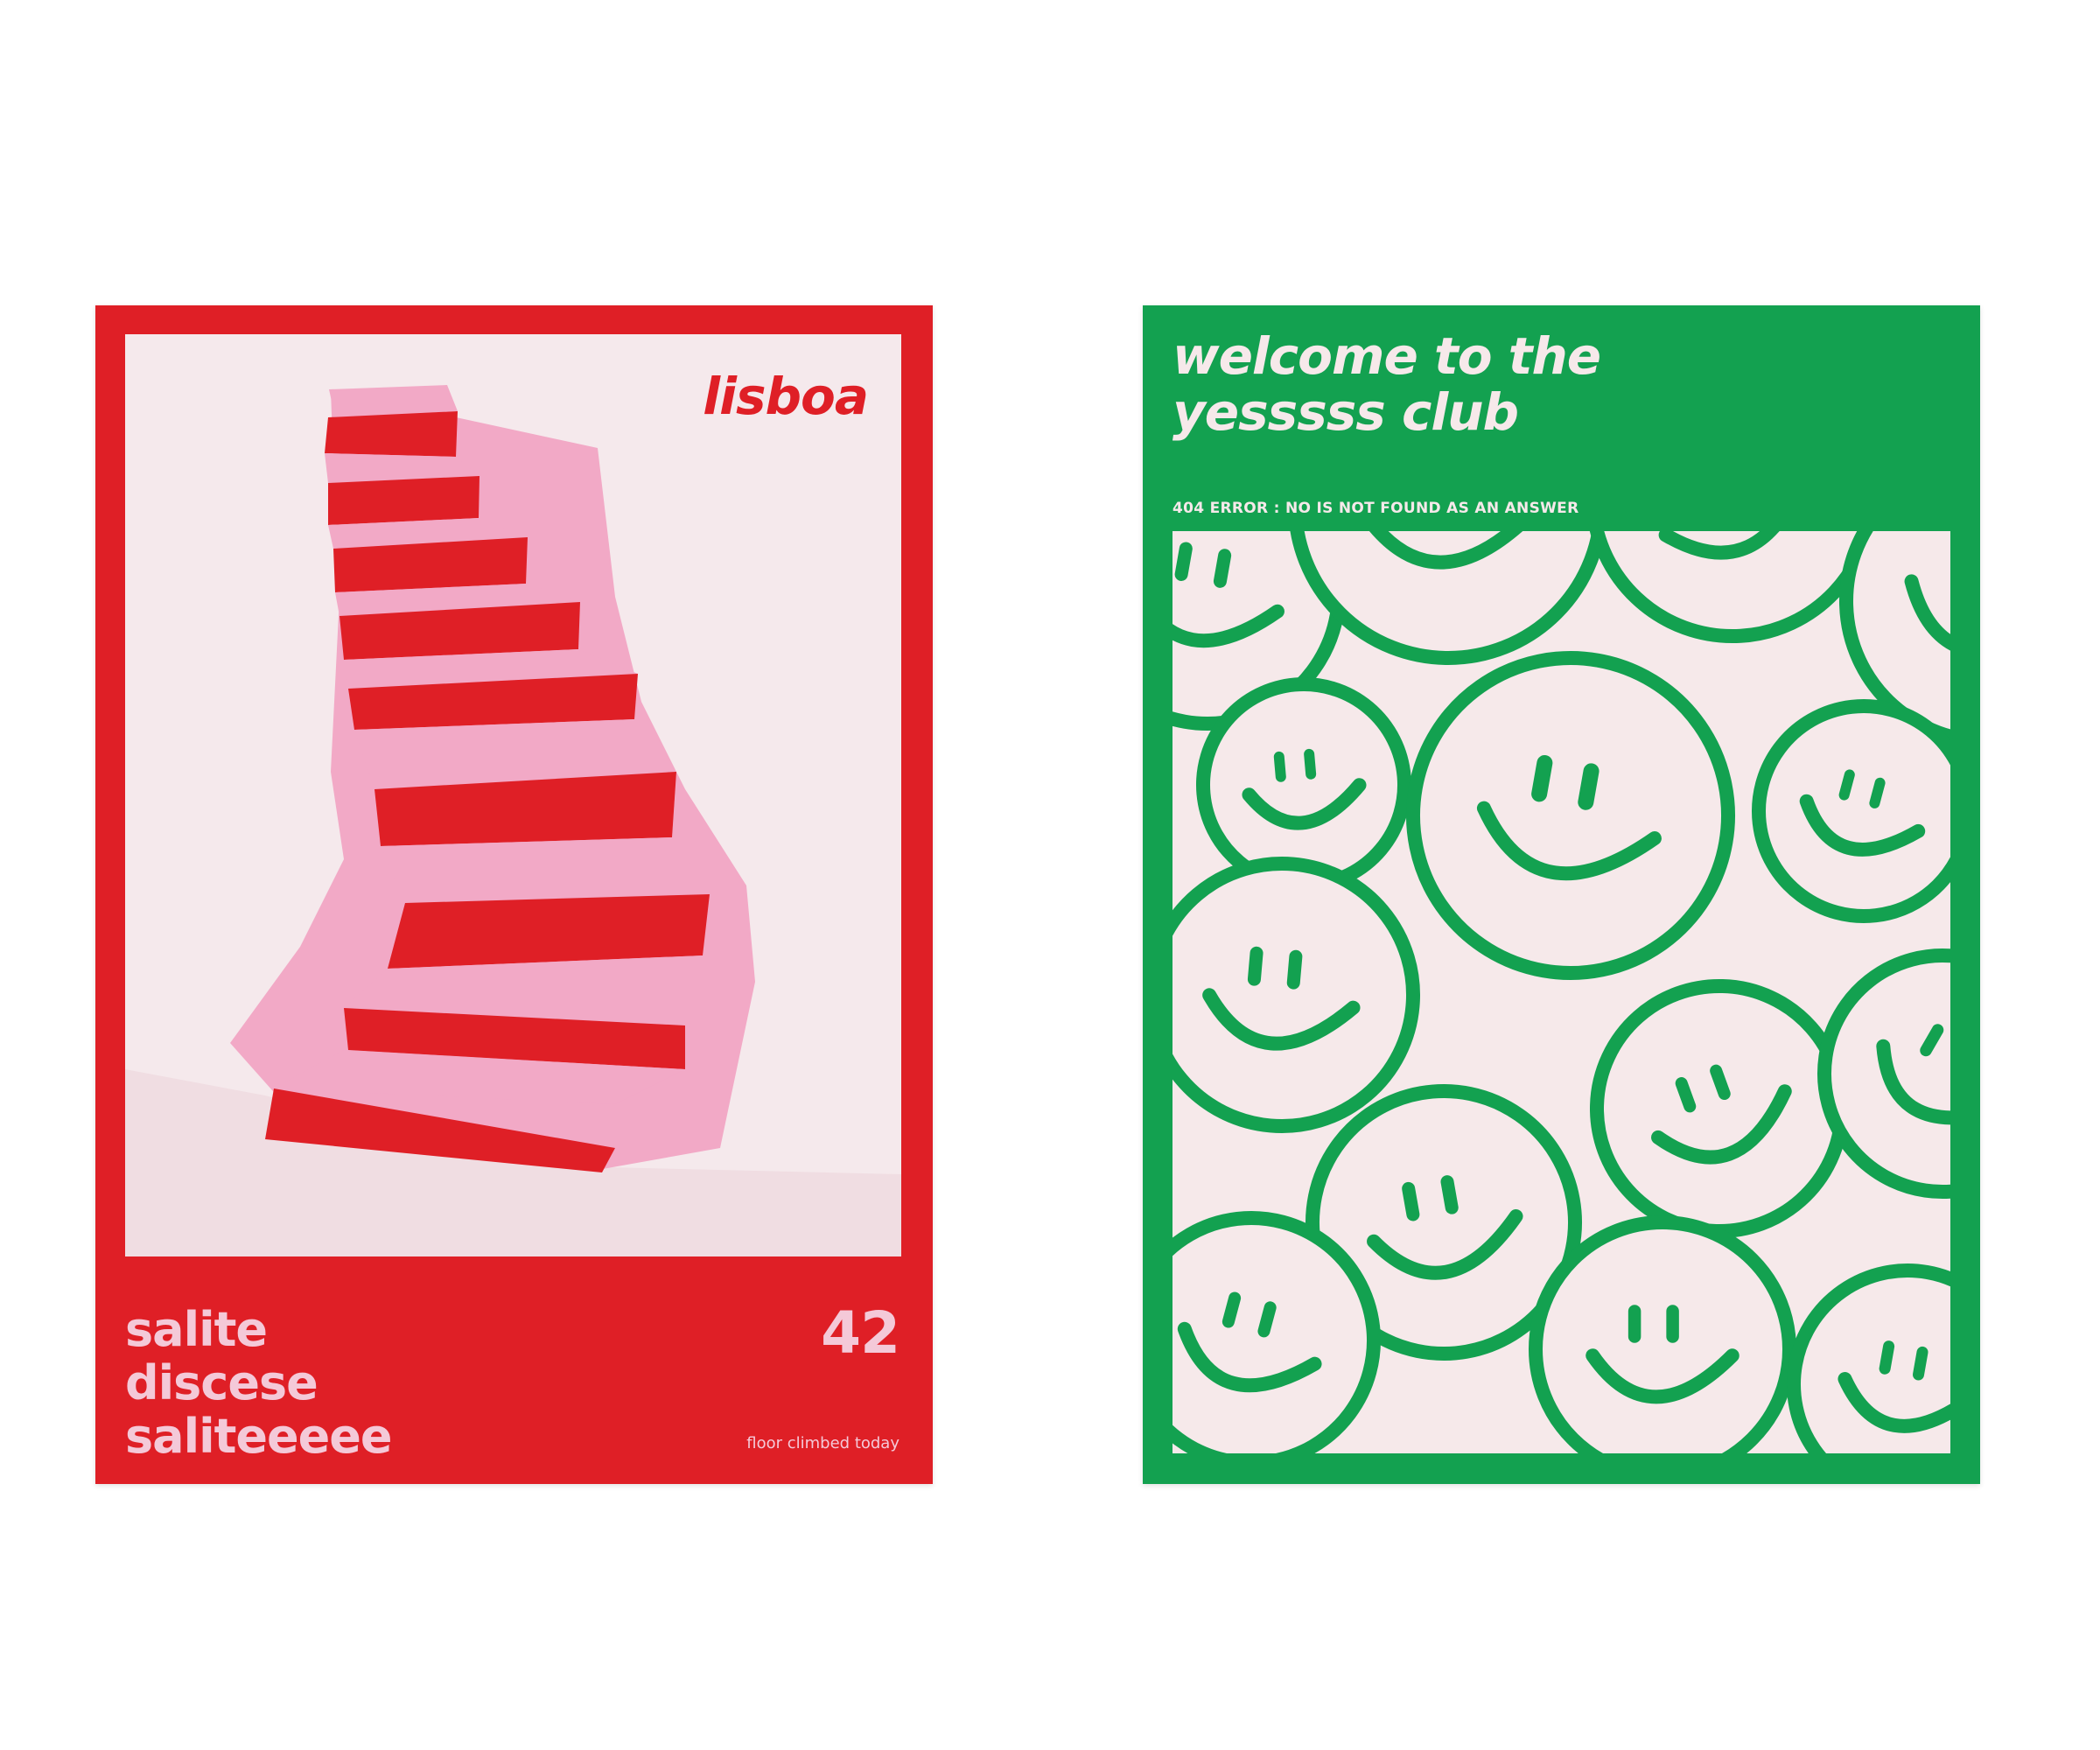  Describe the element at coordinates (1375, 508) in the screenshot. I see `poster-subhead: 404 ERROR : NO IS NOT FOUND AS AN ANSWER` at that location.